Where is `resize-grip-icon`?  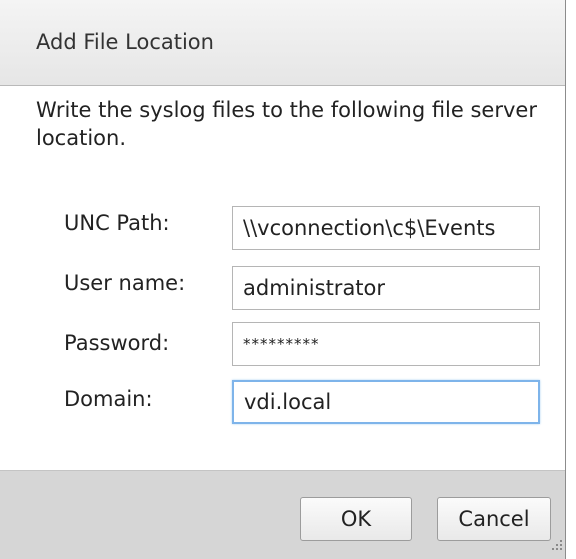
resize-grip-icon is located at coordinates (558, 545).